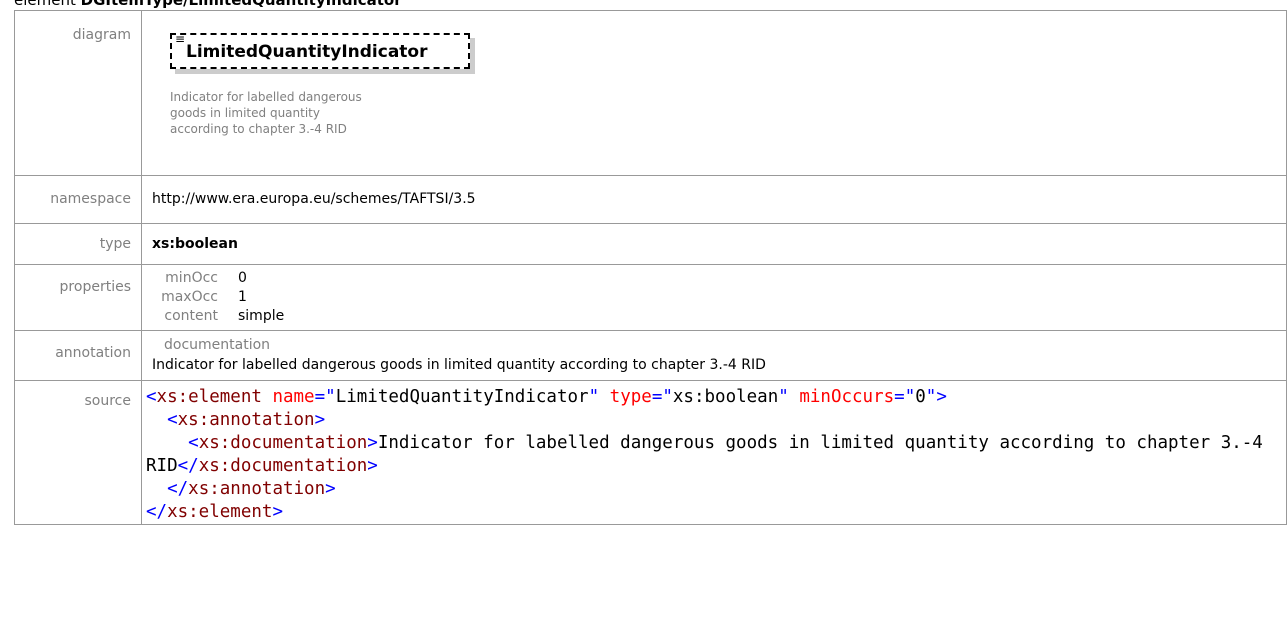  What do you see at coordinates (78, 199) in the screenshot?
I see `namespace-label: namespace` at bounding box center [78, 199].